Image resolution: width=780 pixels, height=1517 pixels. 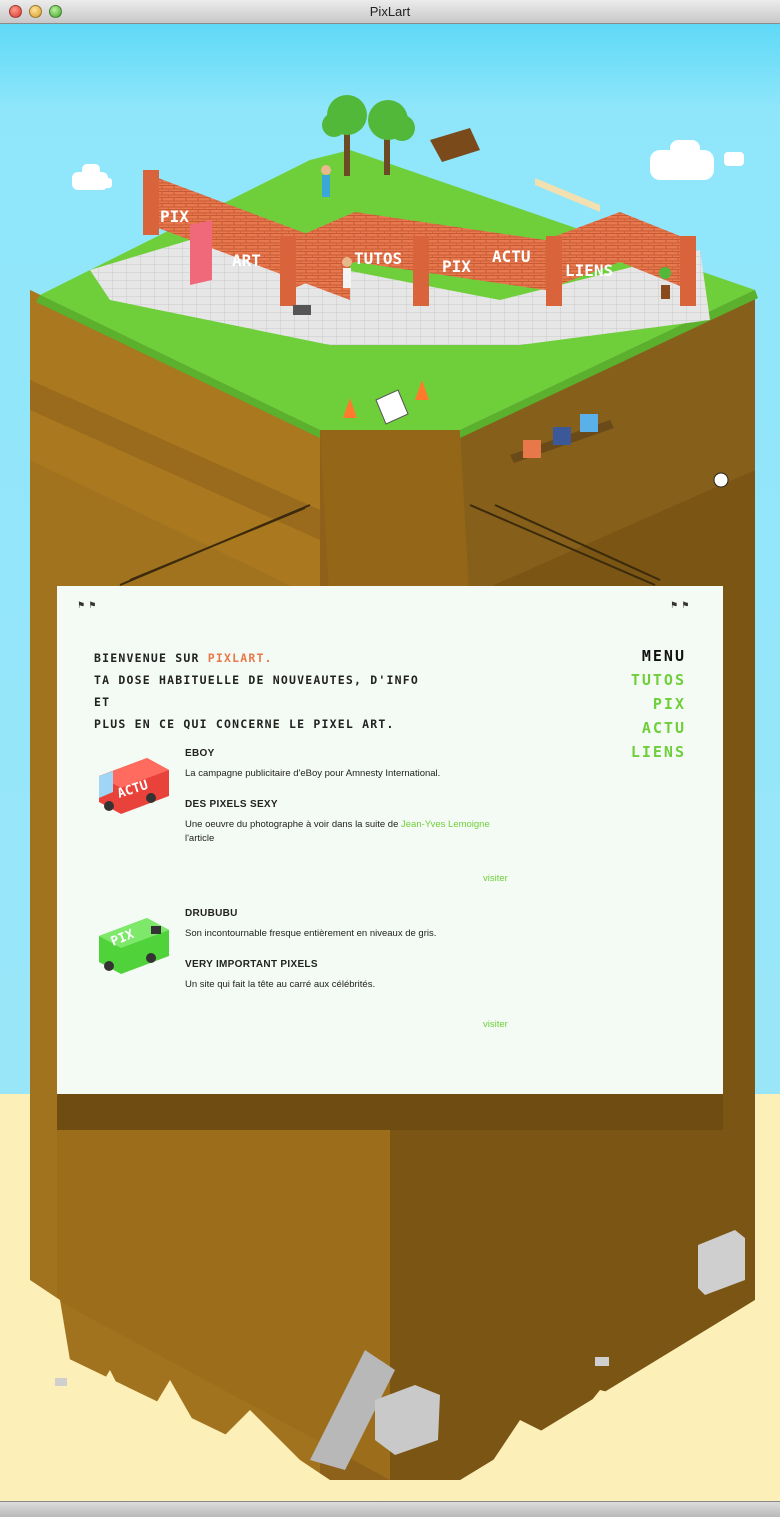 I want to click on menu-item-actu: ACTU, so click(x=658, y=728).